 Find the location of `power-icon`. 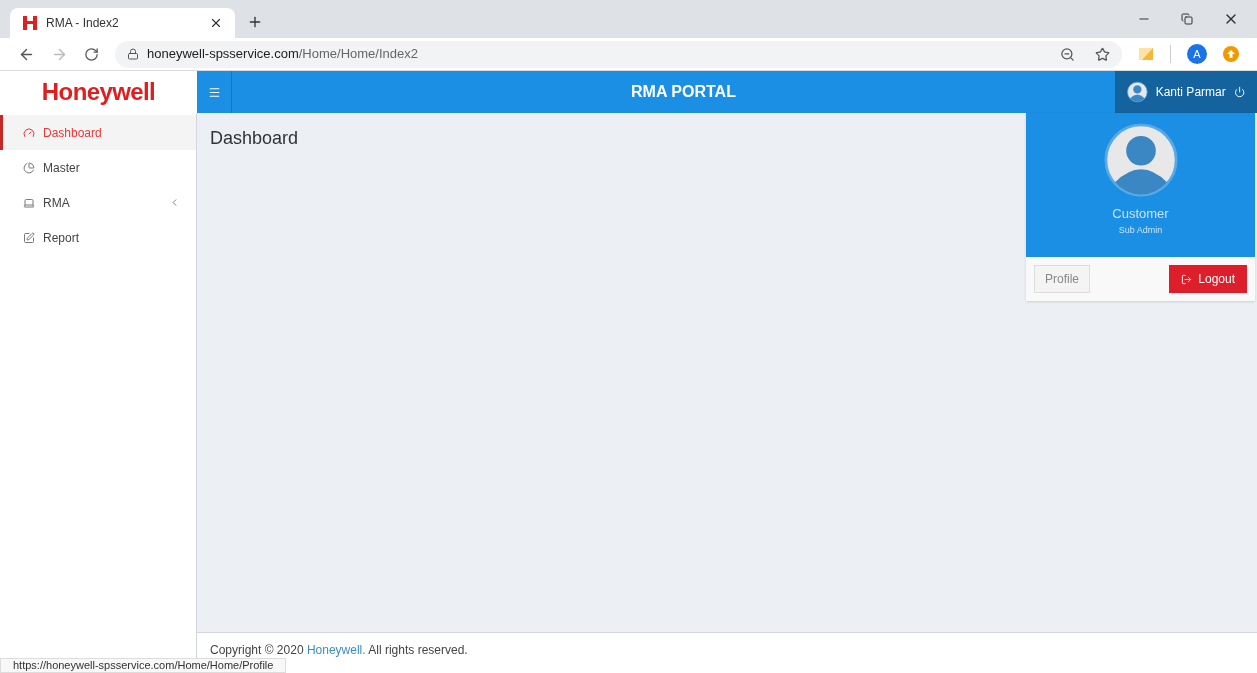

power-icon is located at coordinates (1239, 92).